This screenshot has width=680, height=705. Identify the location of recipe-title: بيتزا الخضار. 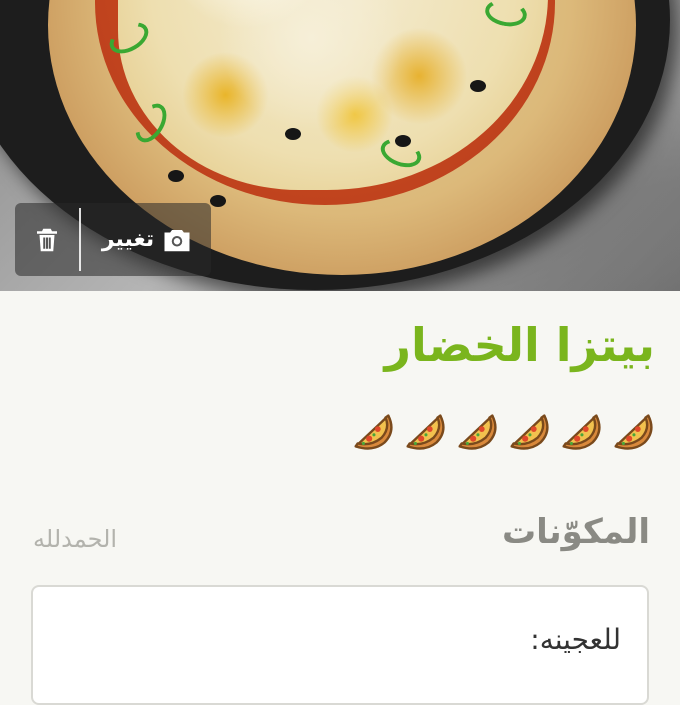
(520, 345).